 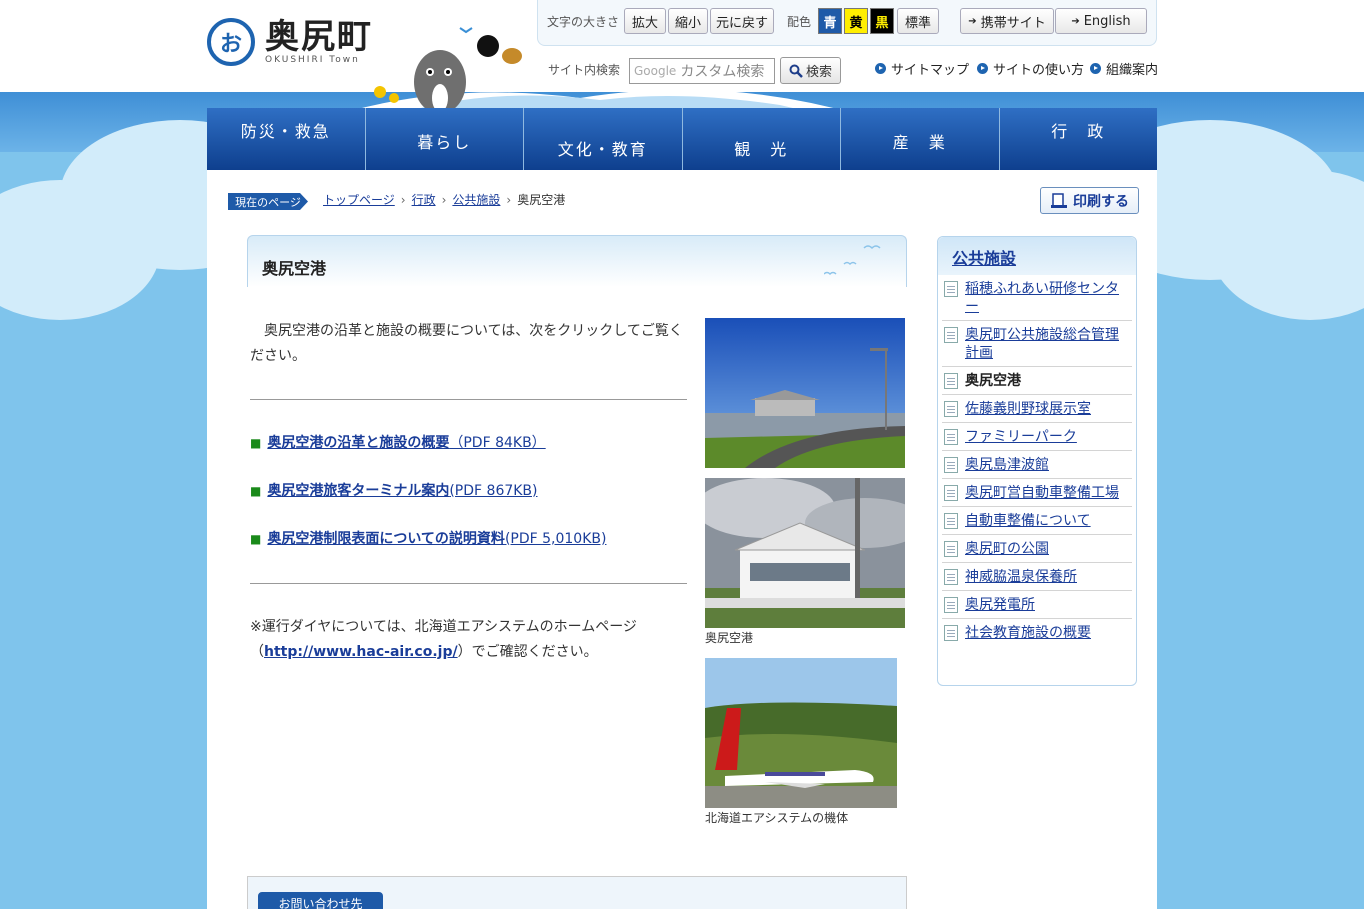 I want to click on sidebar-item-current: 奥尻空港, so click(x=1037, y=381).